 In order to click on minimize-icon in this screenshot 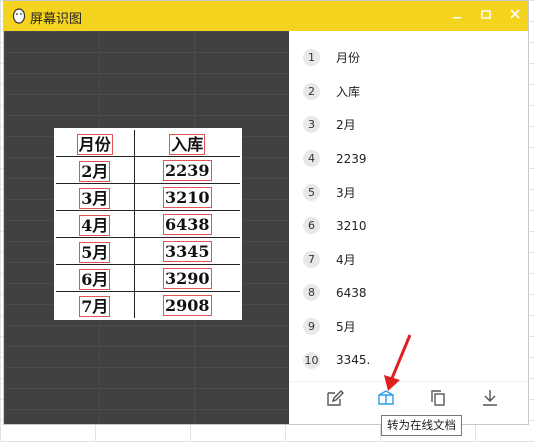, I will do `click(457, 18)`.